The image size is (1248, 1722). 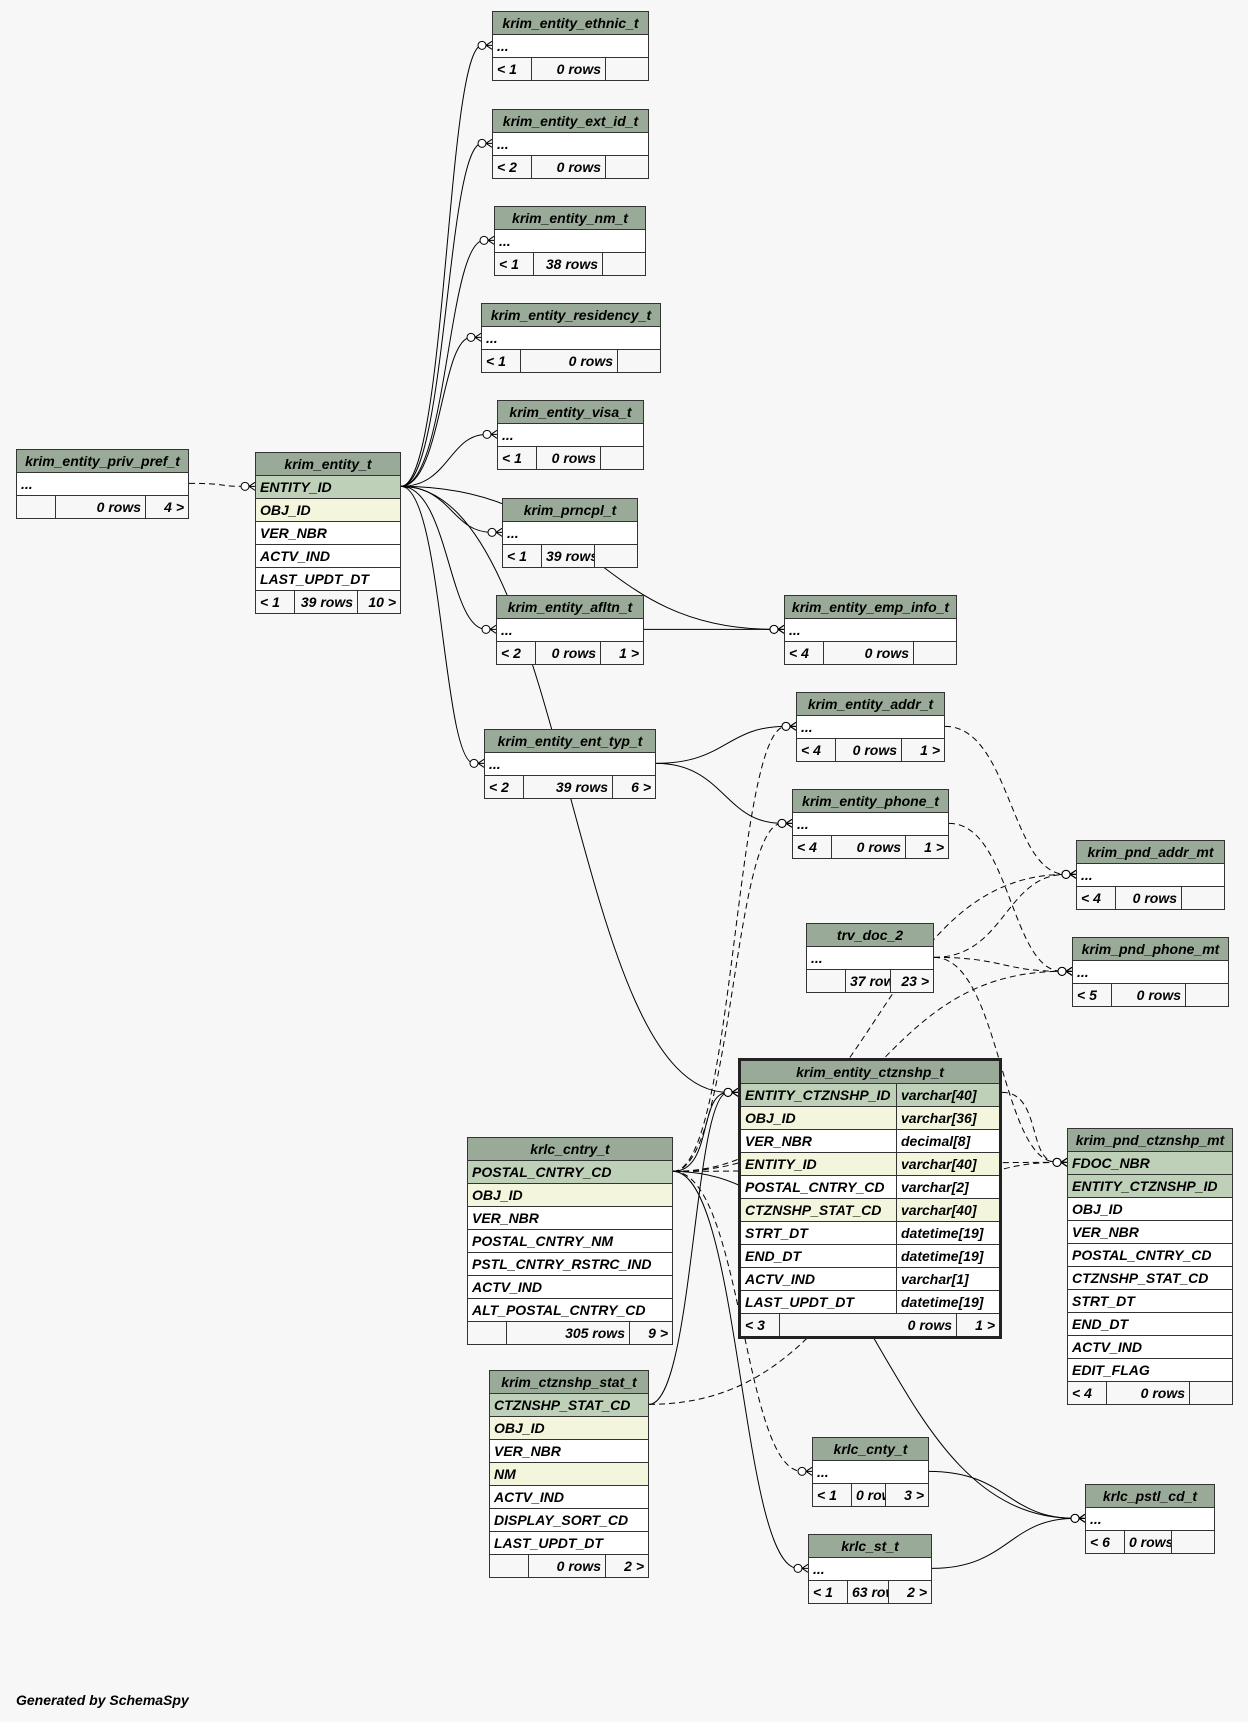 What do you see at coordinates (570, 218) in the screenshot?
I see `table-name: krim_entity_nm_t` at bounding box center [570, 218].